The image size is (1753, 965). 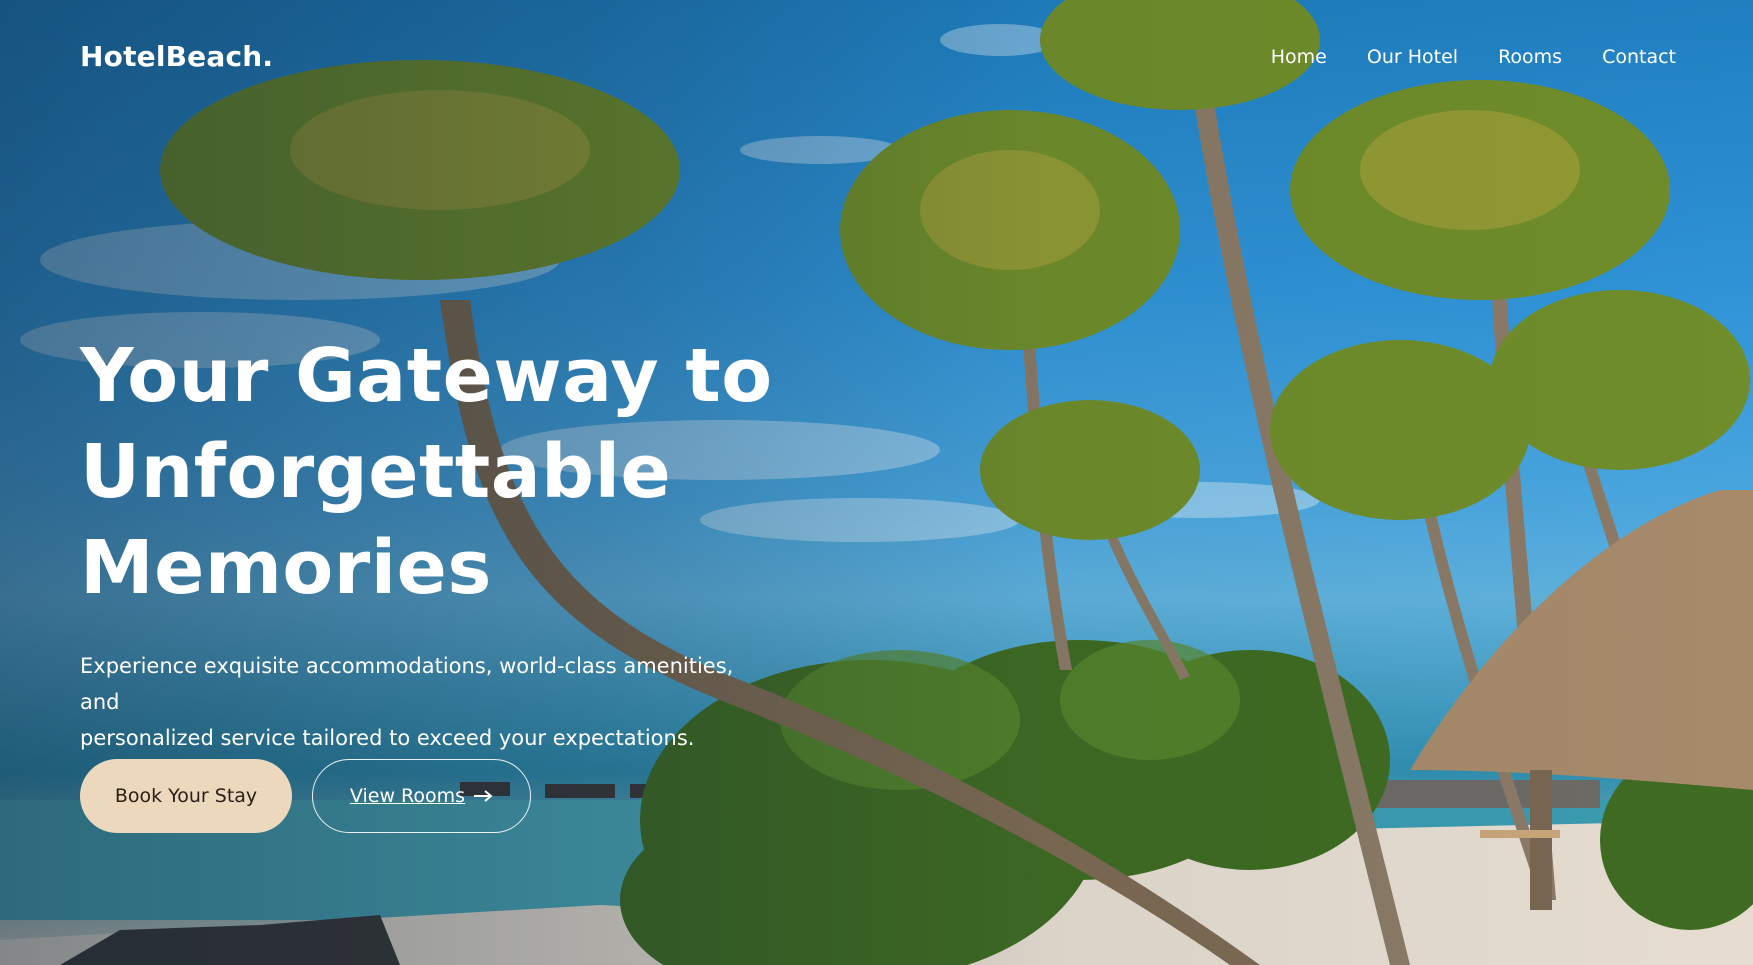 I want to click on nav-item-home: Home, so click(x=1299, y=57).